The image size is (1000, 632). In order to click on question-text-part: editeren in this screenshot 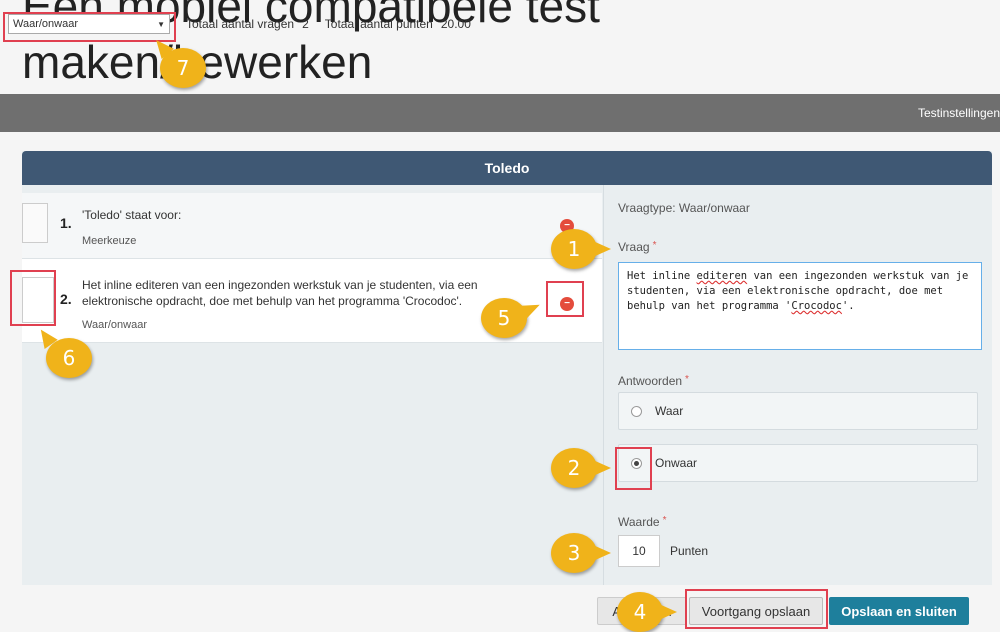, I will do `click(722, 276)`.